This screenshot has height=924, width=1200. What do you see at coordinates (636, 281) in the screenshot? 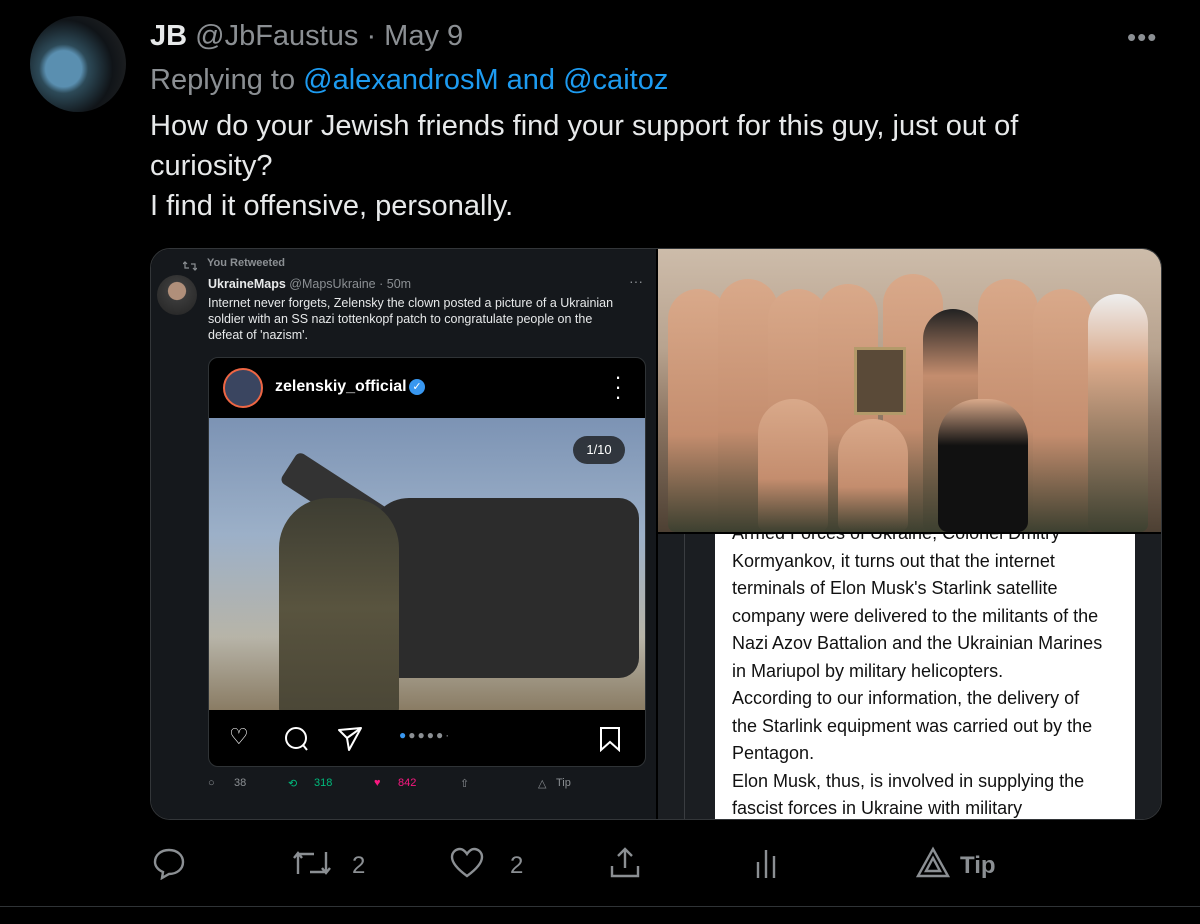
I see `embedded-more-icon: ···` at bounding box center [636, 281].